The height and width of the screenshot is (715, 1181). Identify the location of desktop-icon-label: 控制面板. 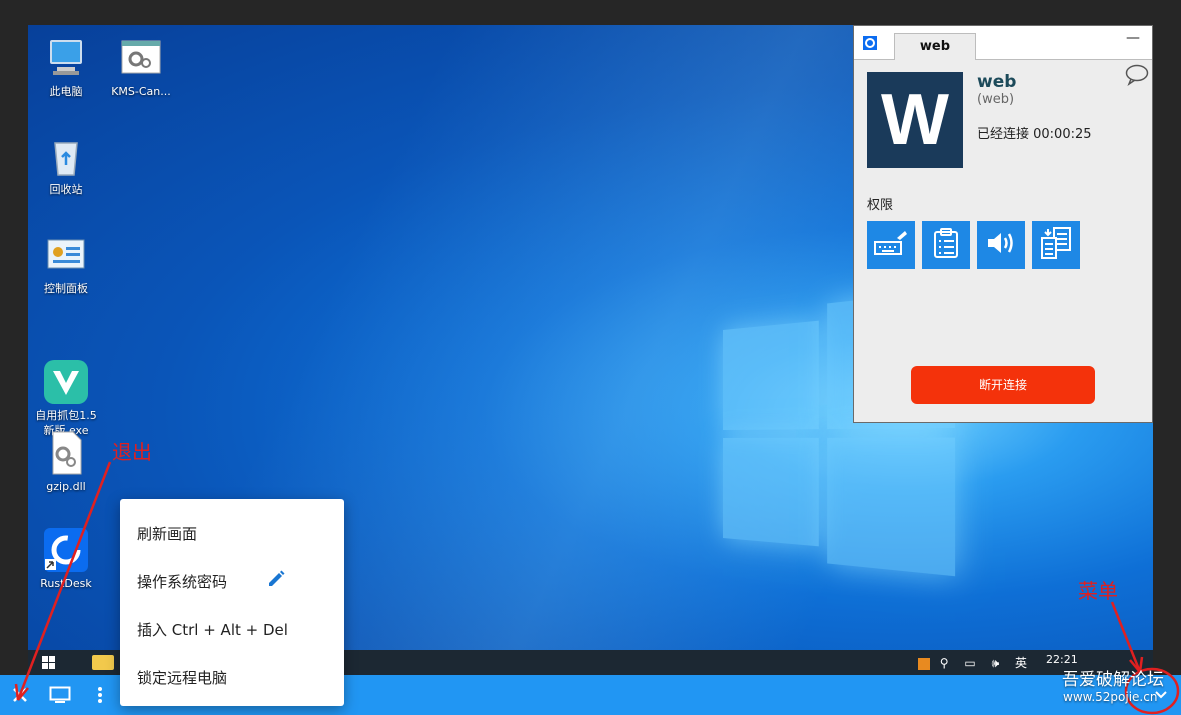
(66, 288).